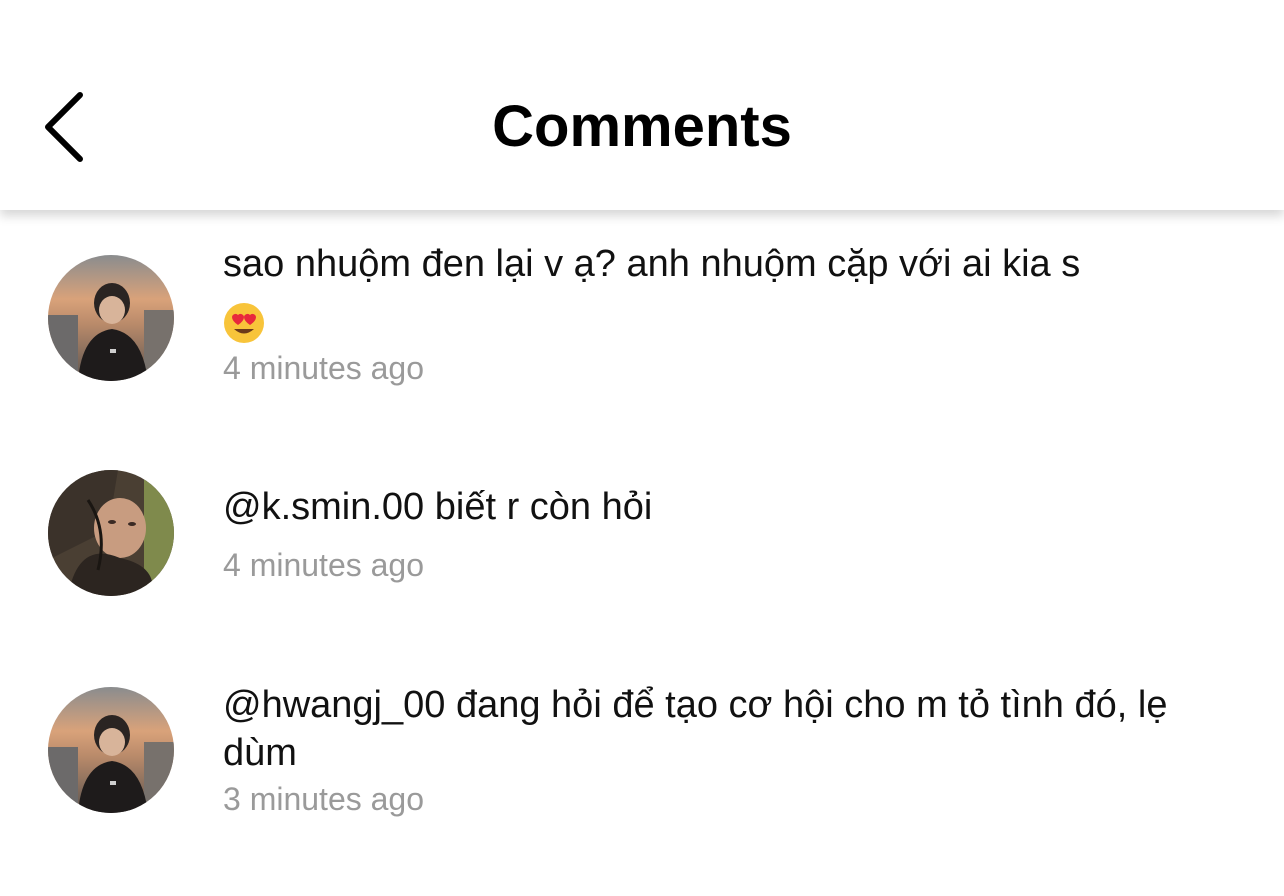  Describe the element at coordinates (324, 799) in the screenshot. I see `comment-timestamp: 3 minutes ago` at that location.